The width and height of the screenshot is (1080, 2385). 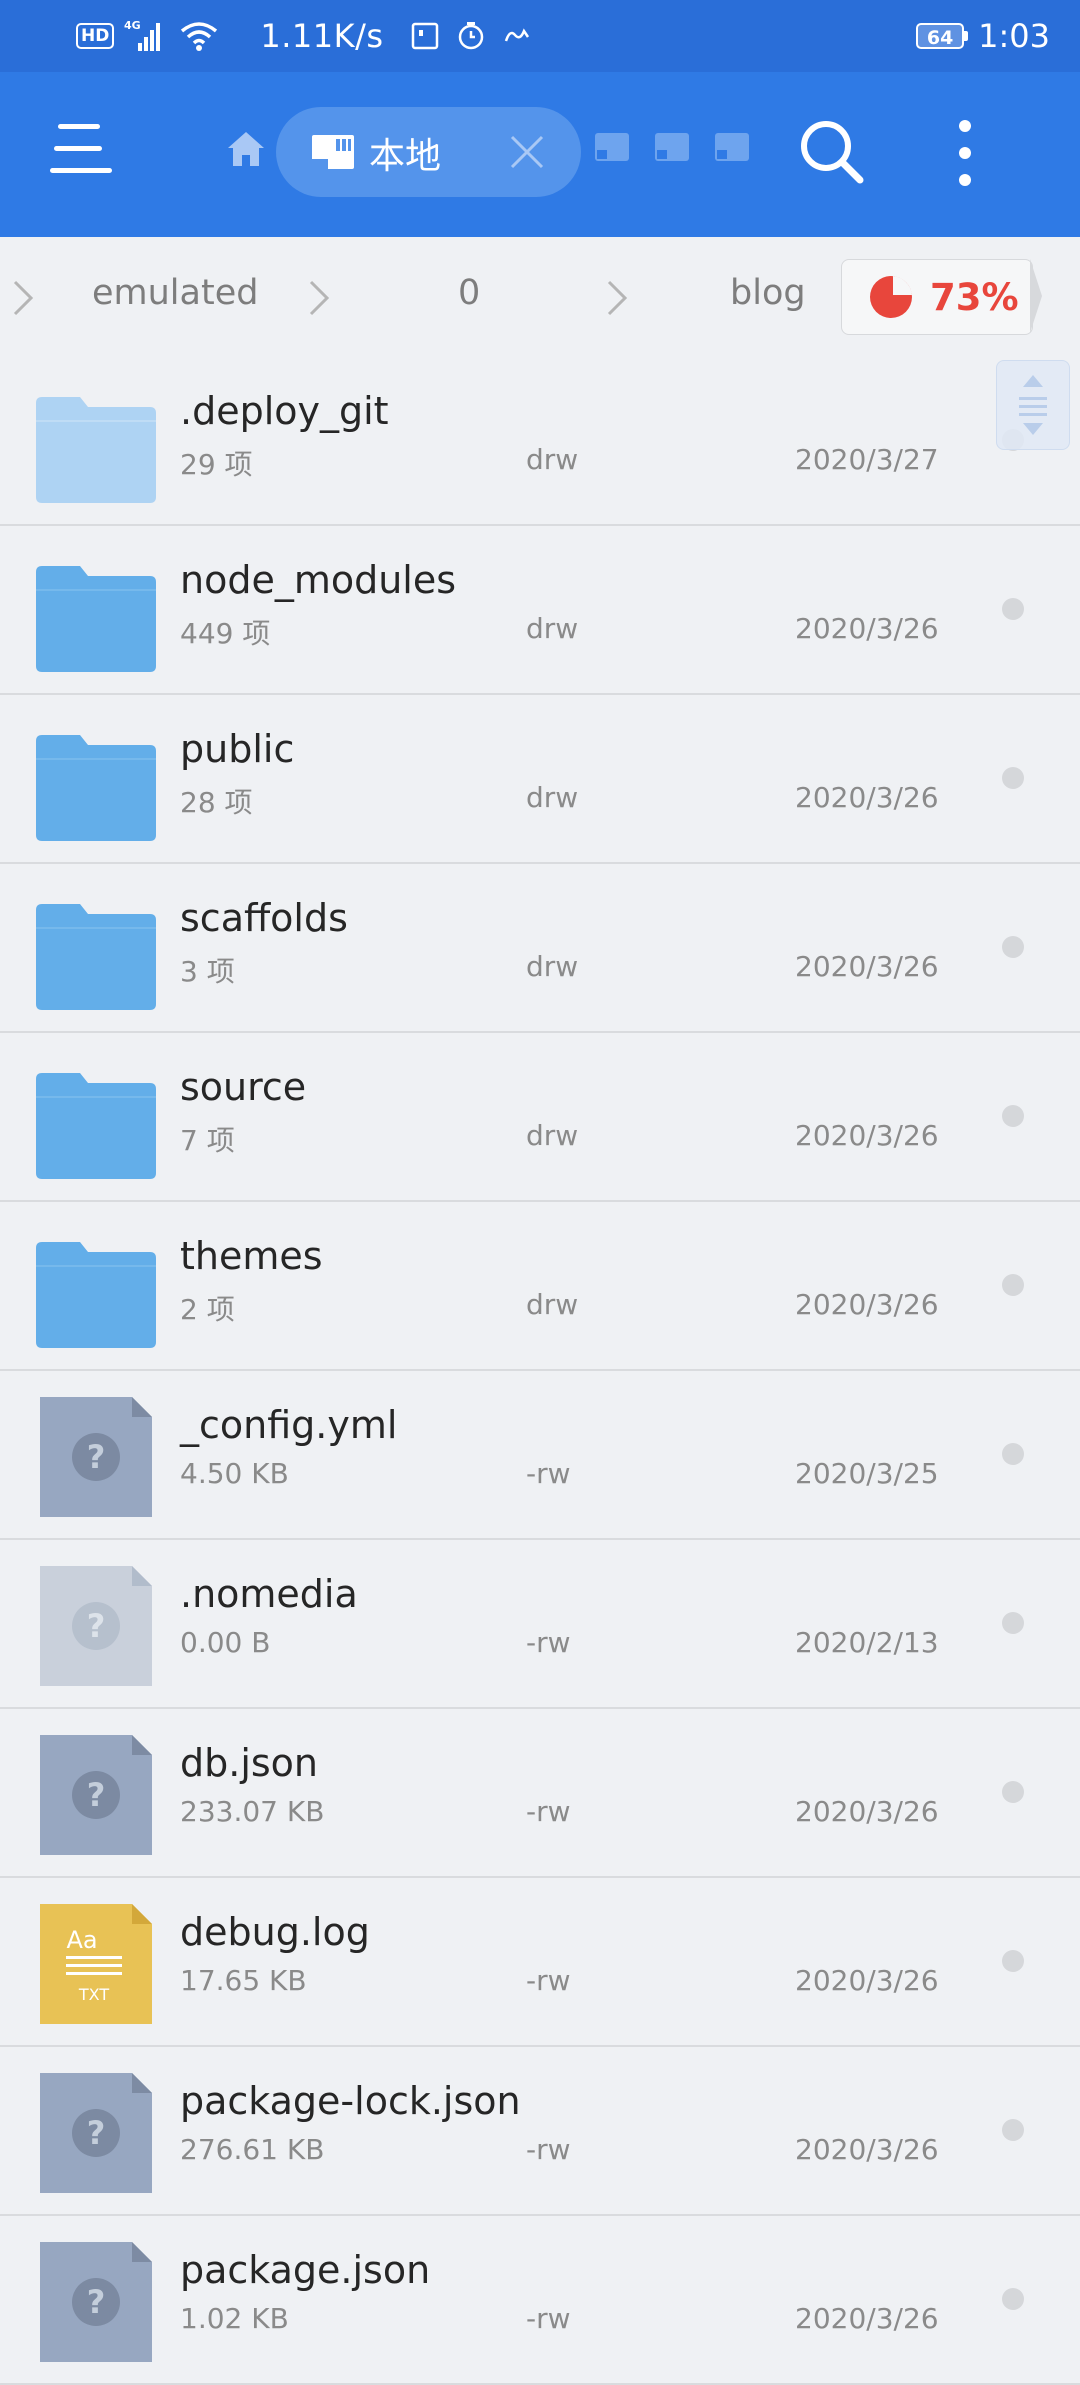 I want to click on file-row: ? .nomedia 0.00 B -rw 2020/2/13, so click(x=540, y=1624).